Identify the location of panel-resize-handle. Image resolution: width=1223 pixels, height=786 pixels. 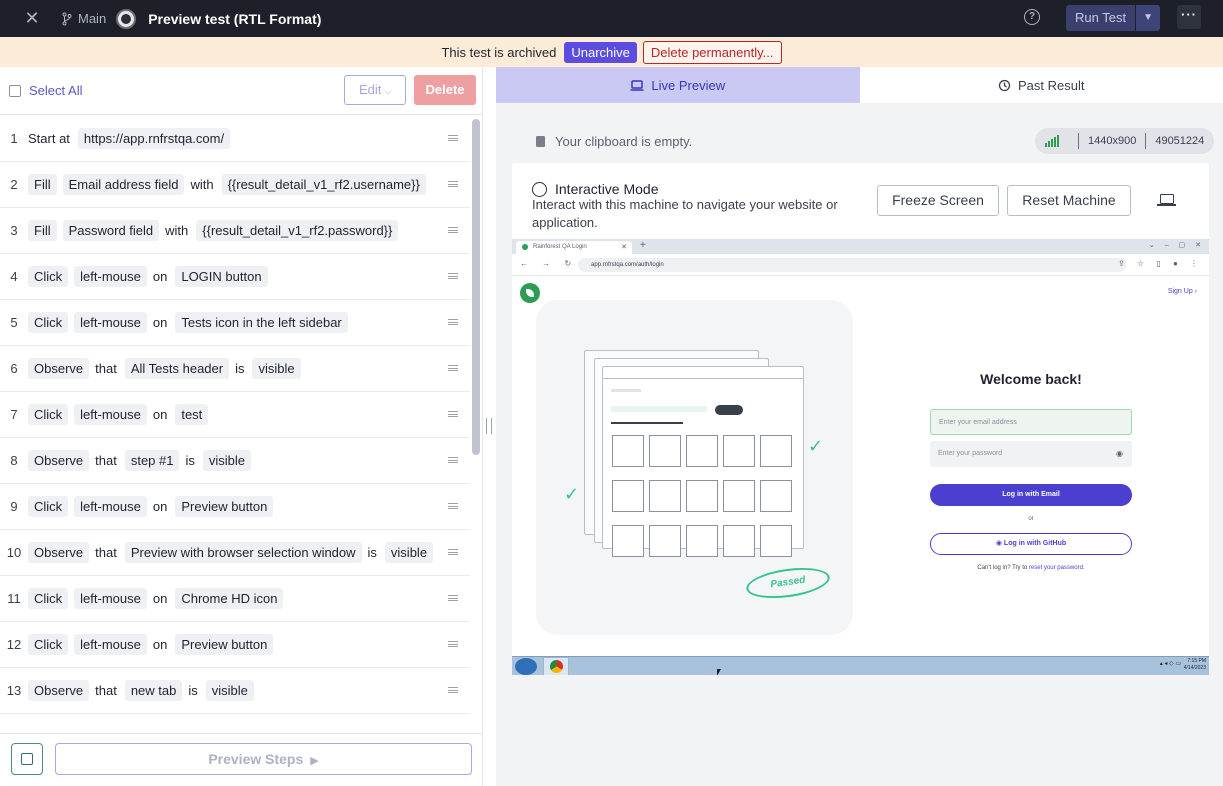
(489, 426).